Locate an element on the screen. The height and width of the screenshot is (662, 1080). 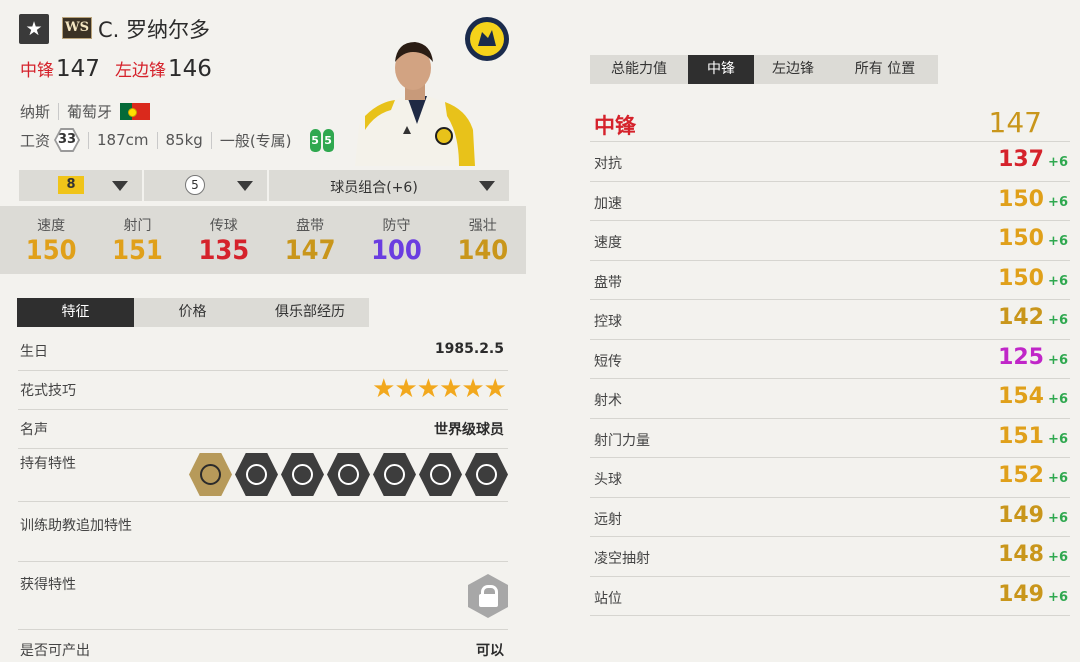
position-overall-value: 147 is located at coordinates (1015, 122).